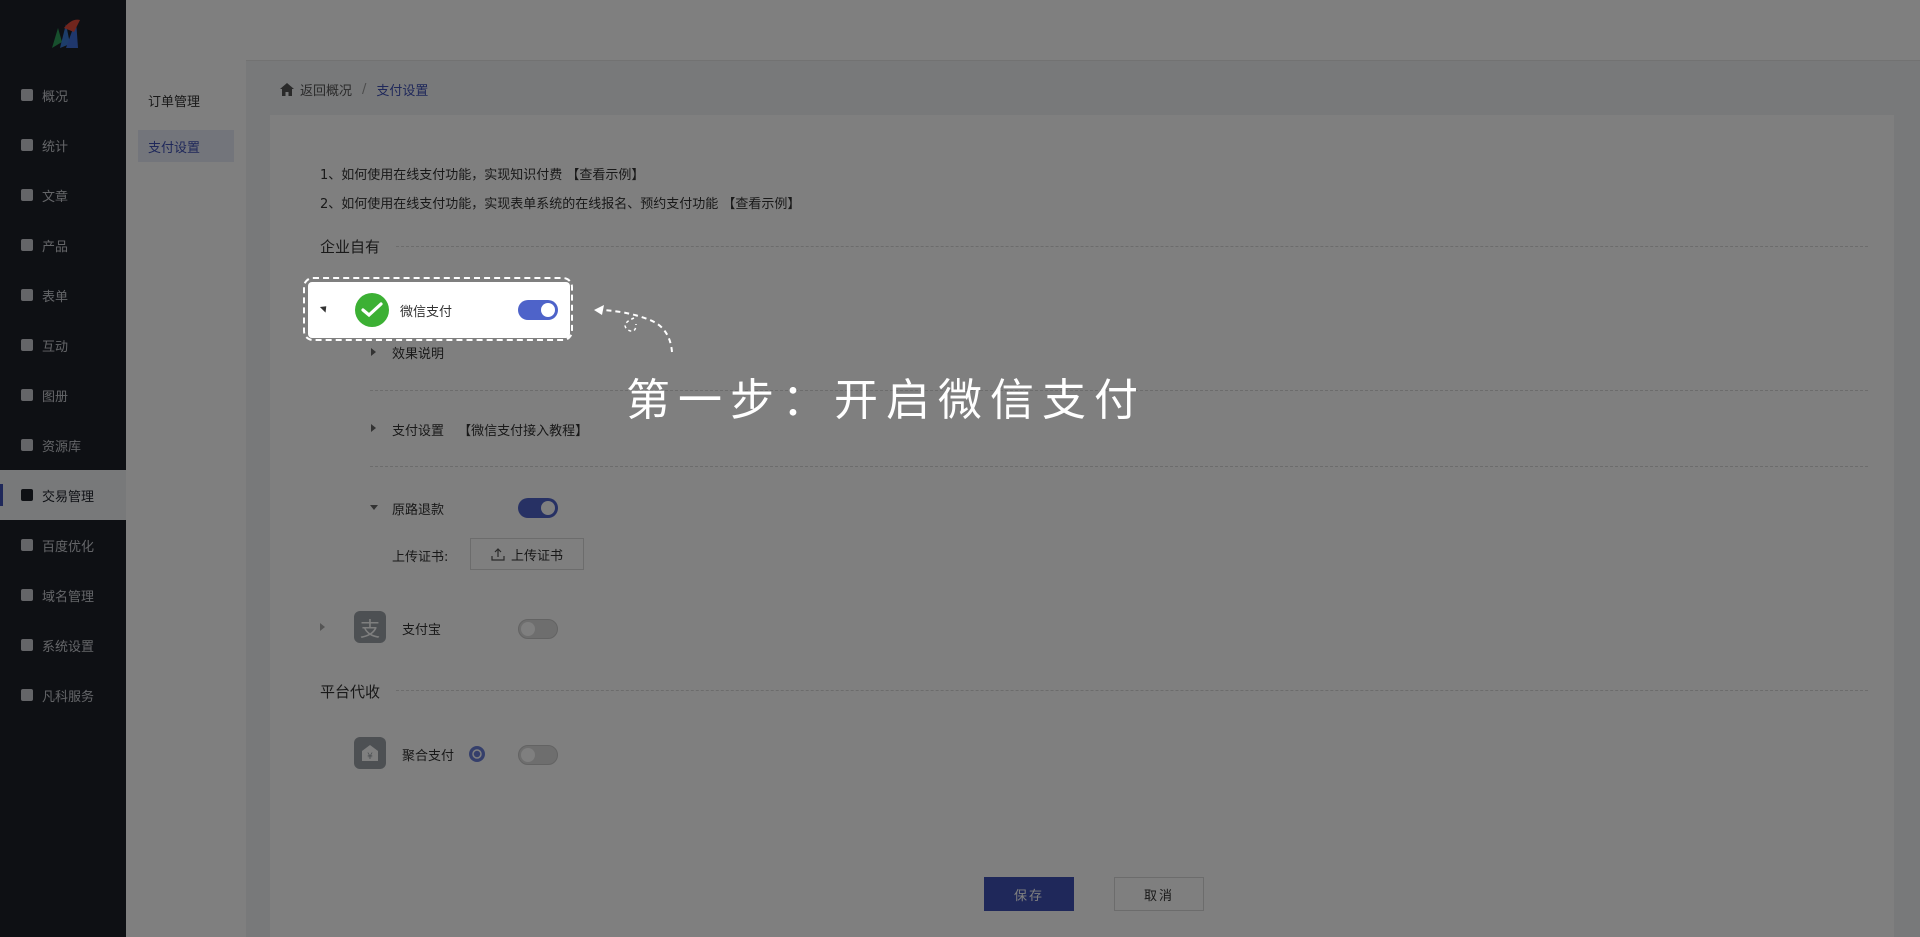 This screenshot has width=1920, height=937. Describe the element at coordinates (1159, 894) in the screenshot. I see `cancel-button: 取消` at that location.